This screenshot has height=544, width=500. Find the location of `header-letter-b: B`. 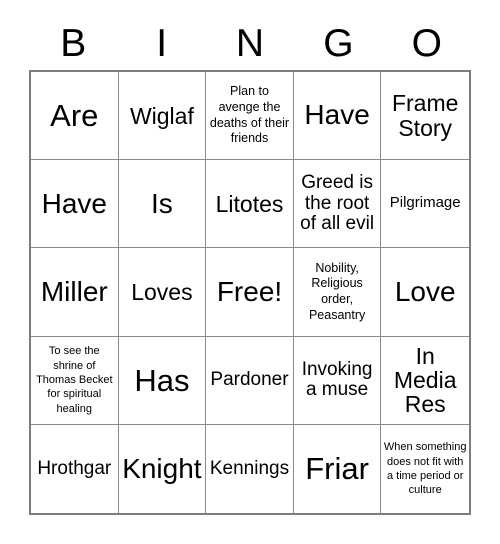

header-letter-b: B is located at coordinates (73, 43).